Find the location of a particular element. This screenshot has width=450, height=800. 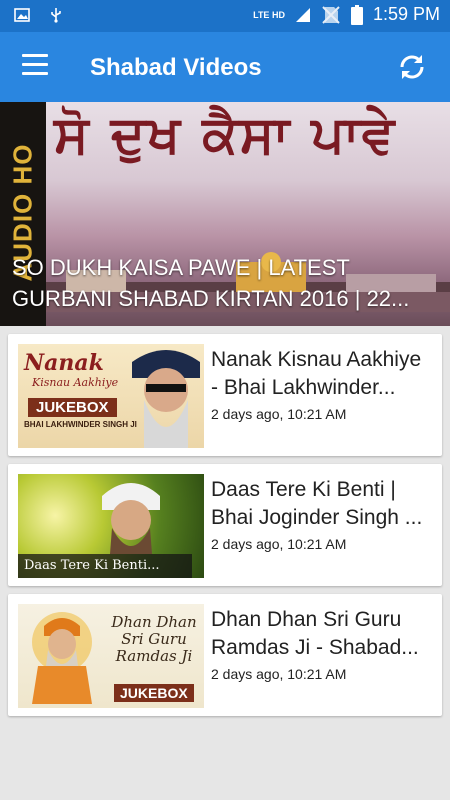

thumb-title: Dhan Dhan Sri Guru Ramdas Ji is located at coordinates (154, 639).